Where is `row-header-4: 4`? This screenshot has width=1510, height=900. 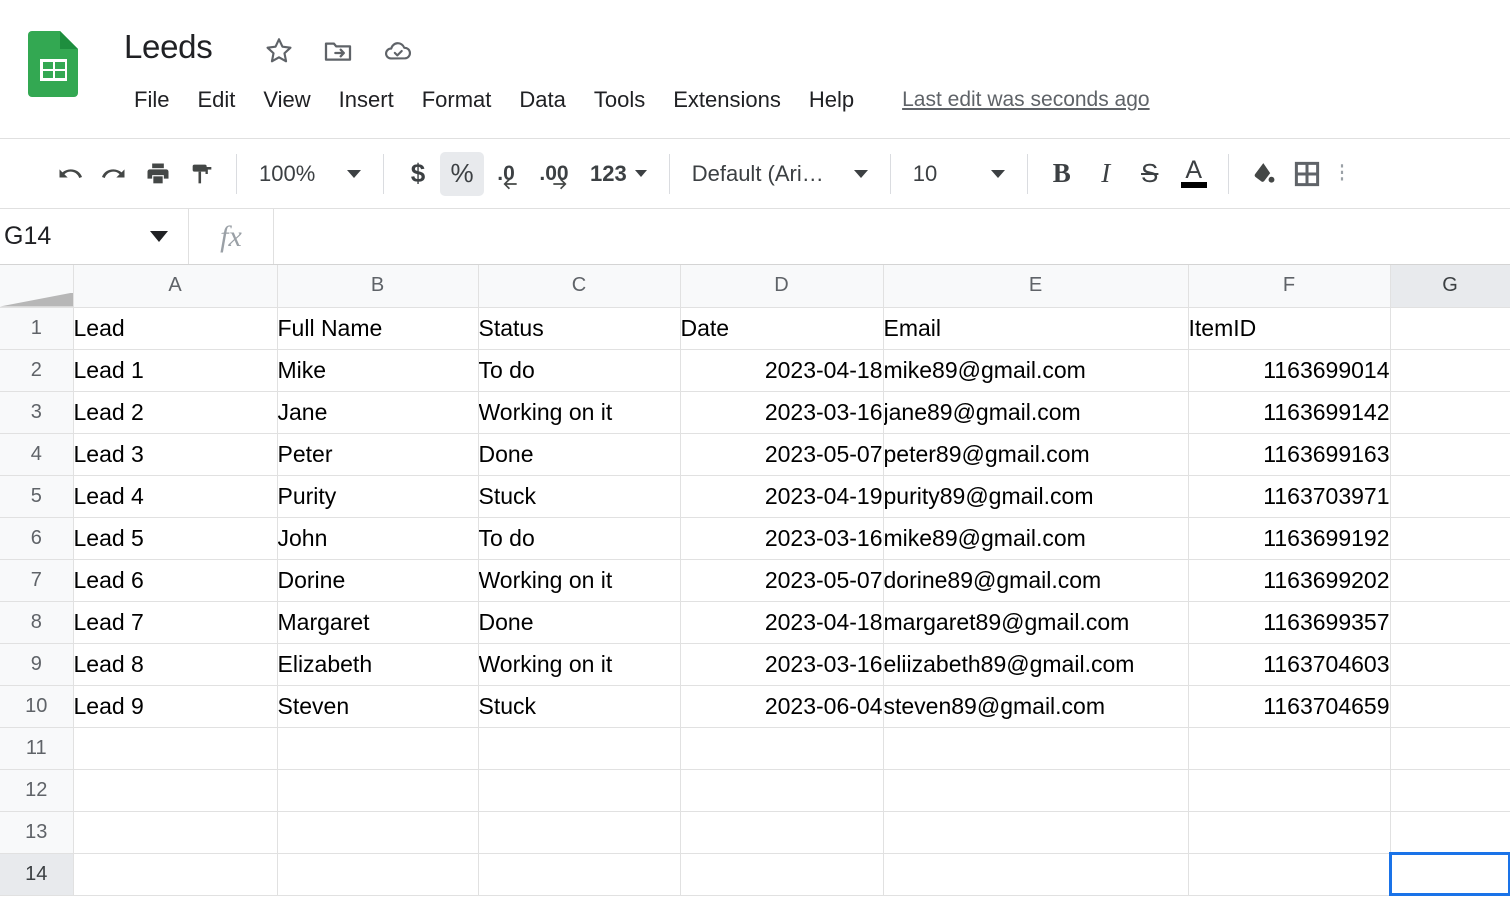 row-header-4: 4 is located at coordinates (37, 454).